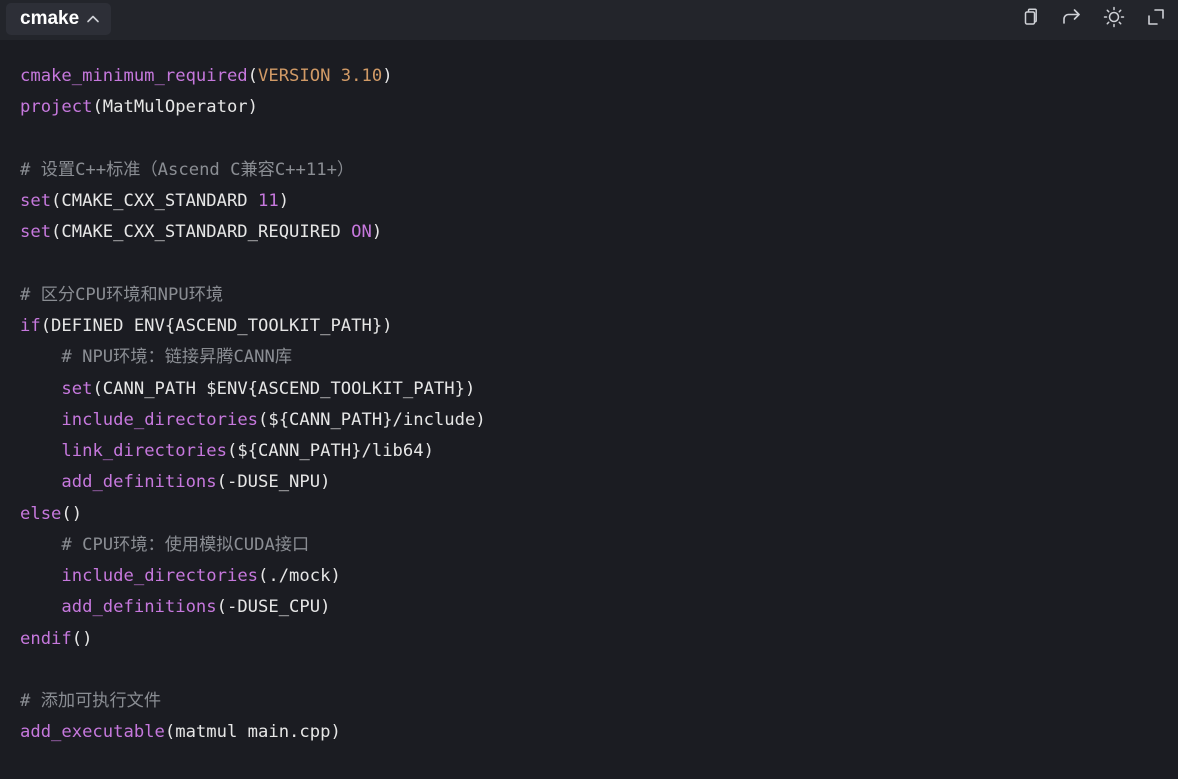  I want to click on code-line: add_definitions(-DUSE_NPU), so click(253, 482).